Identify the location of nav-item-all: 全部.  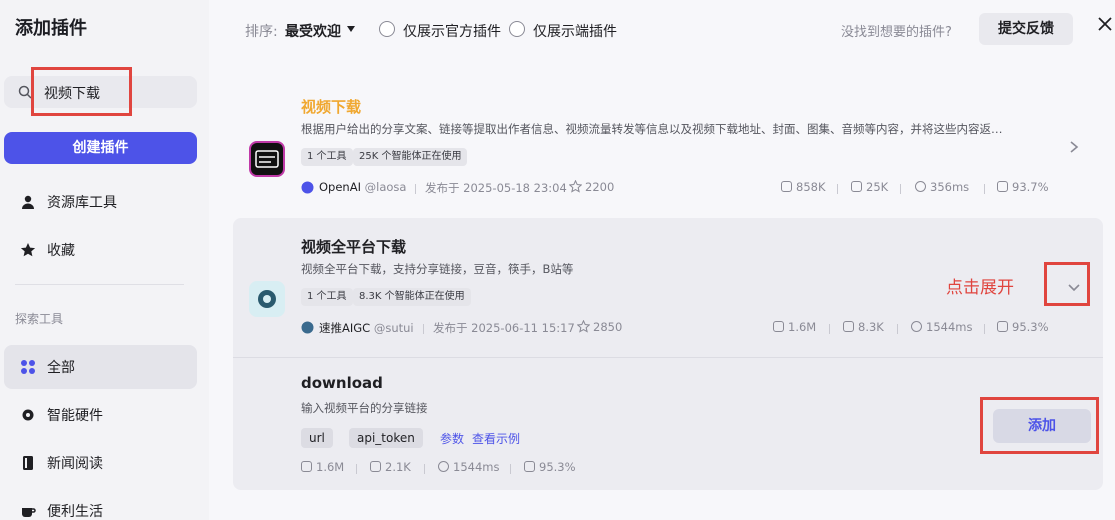
(100, 367).